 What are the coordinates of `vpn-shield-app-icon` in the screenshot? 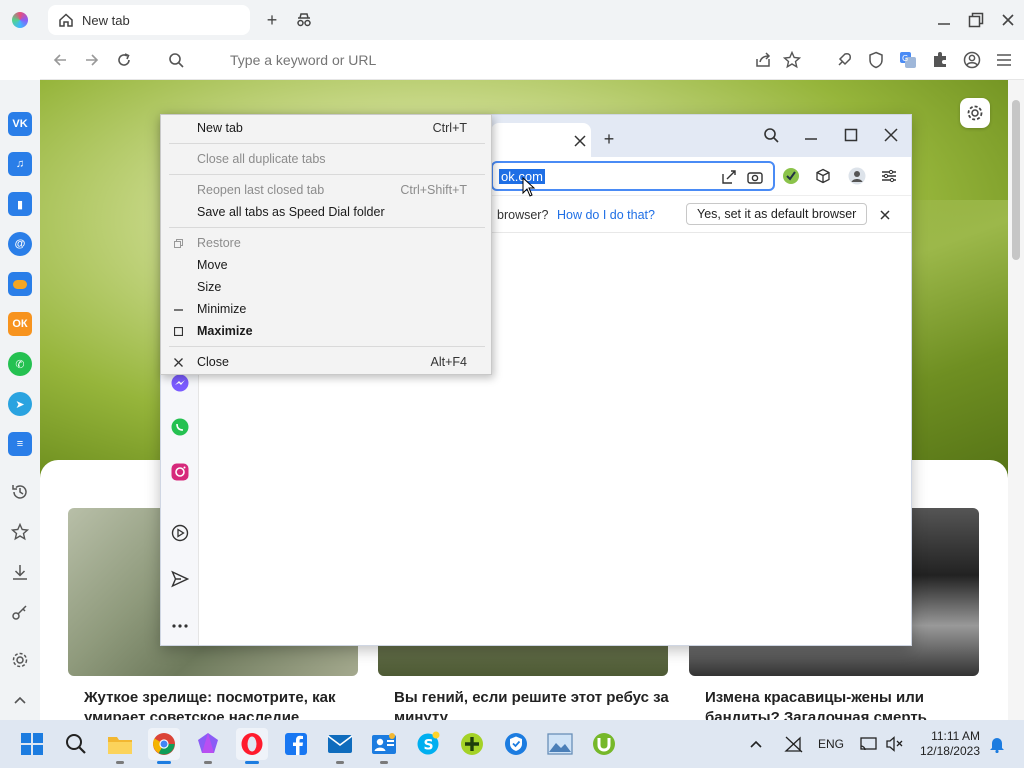 It's located at (516, 744).